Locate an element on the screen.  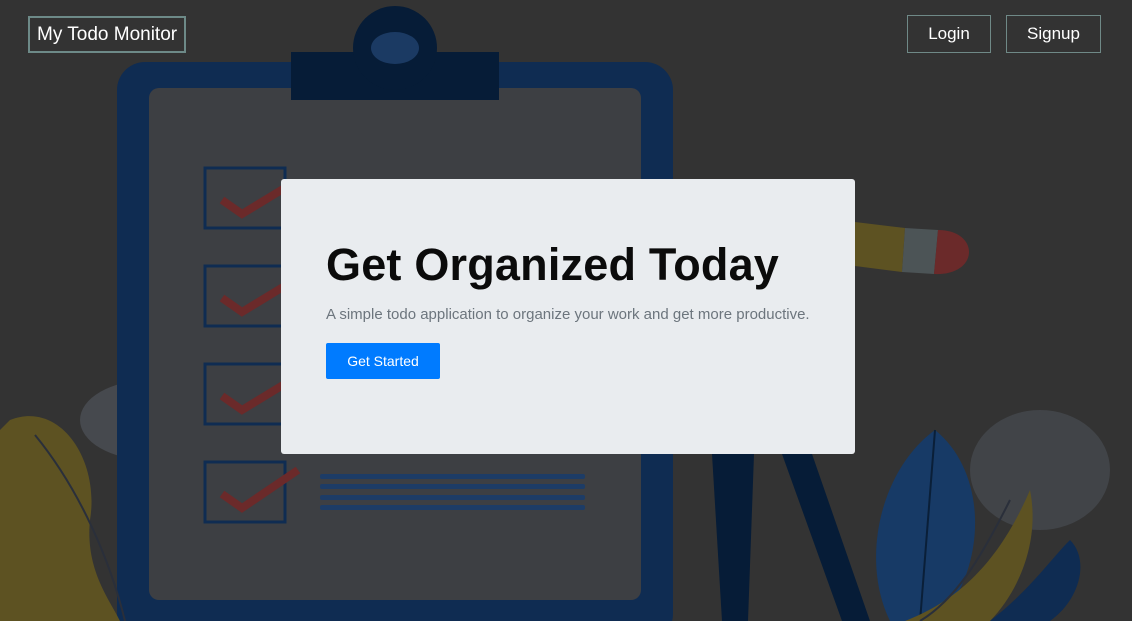
get-started-button: Get Started is located at coordinates (383, 361).